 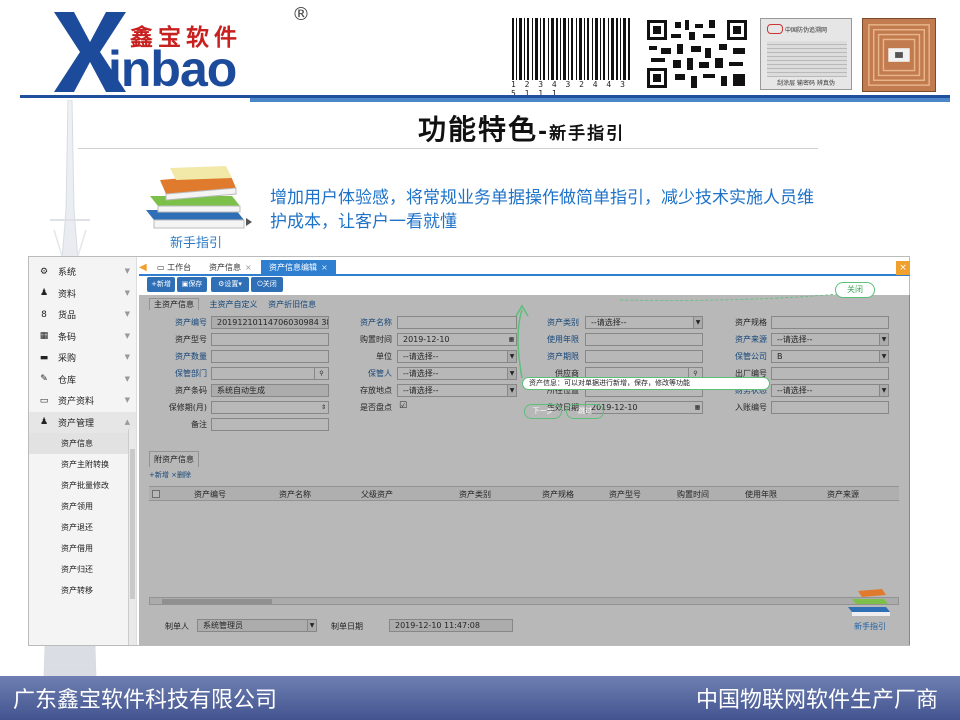 What do you see at coordinates (67, 294) in the screenshot?
I see `sidebar-item-label: 资料` at bounding box center [67, 294].